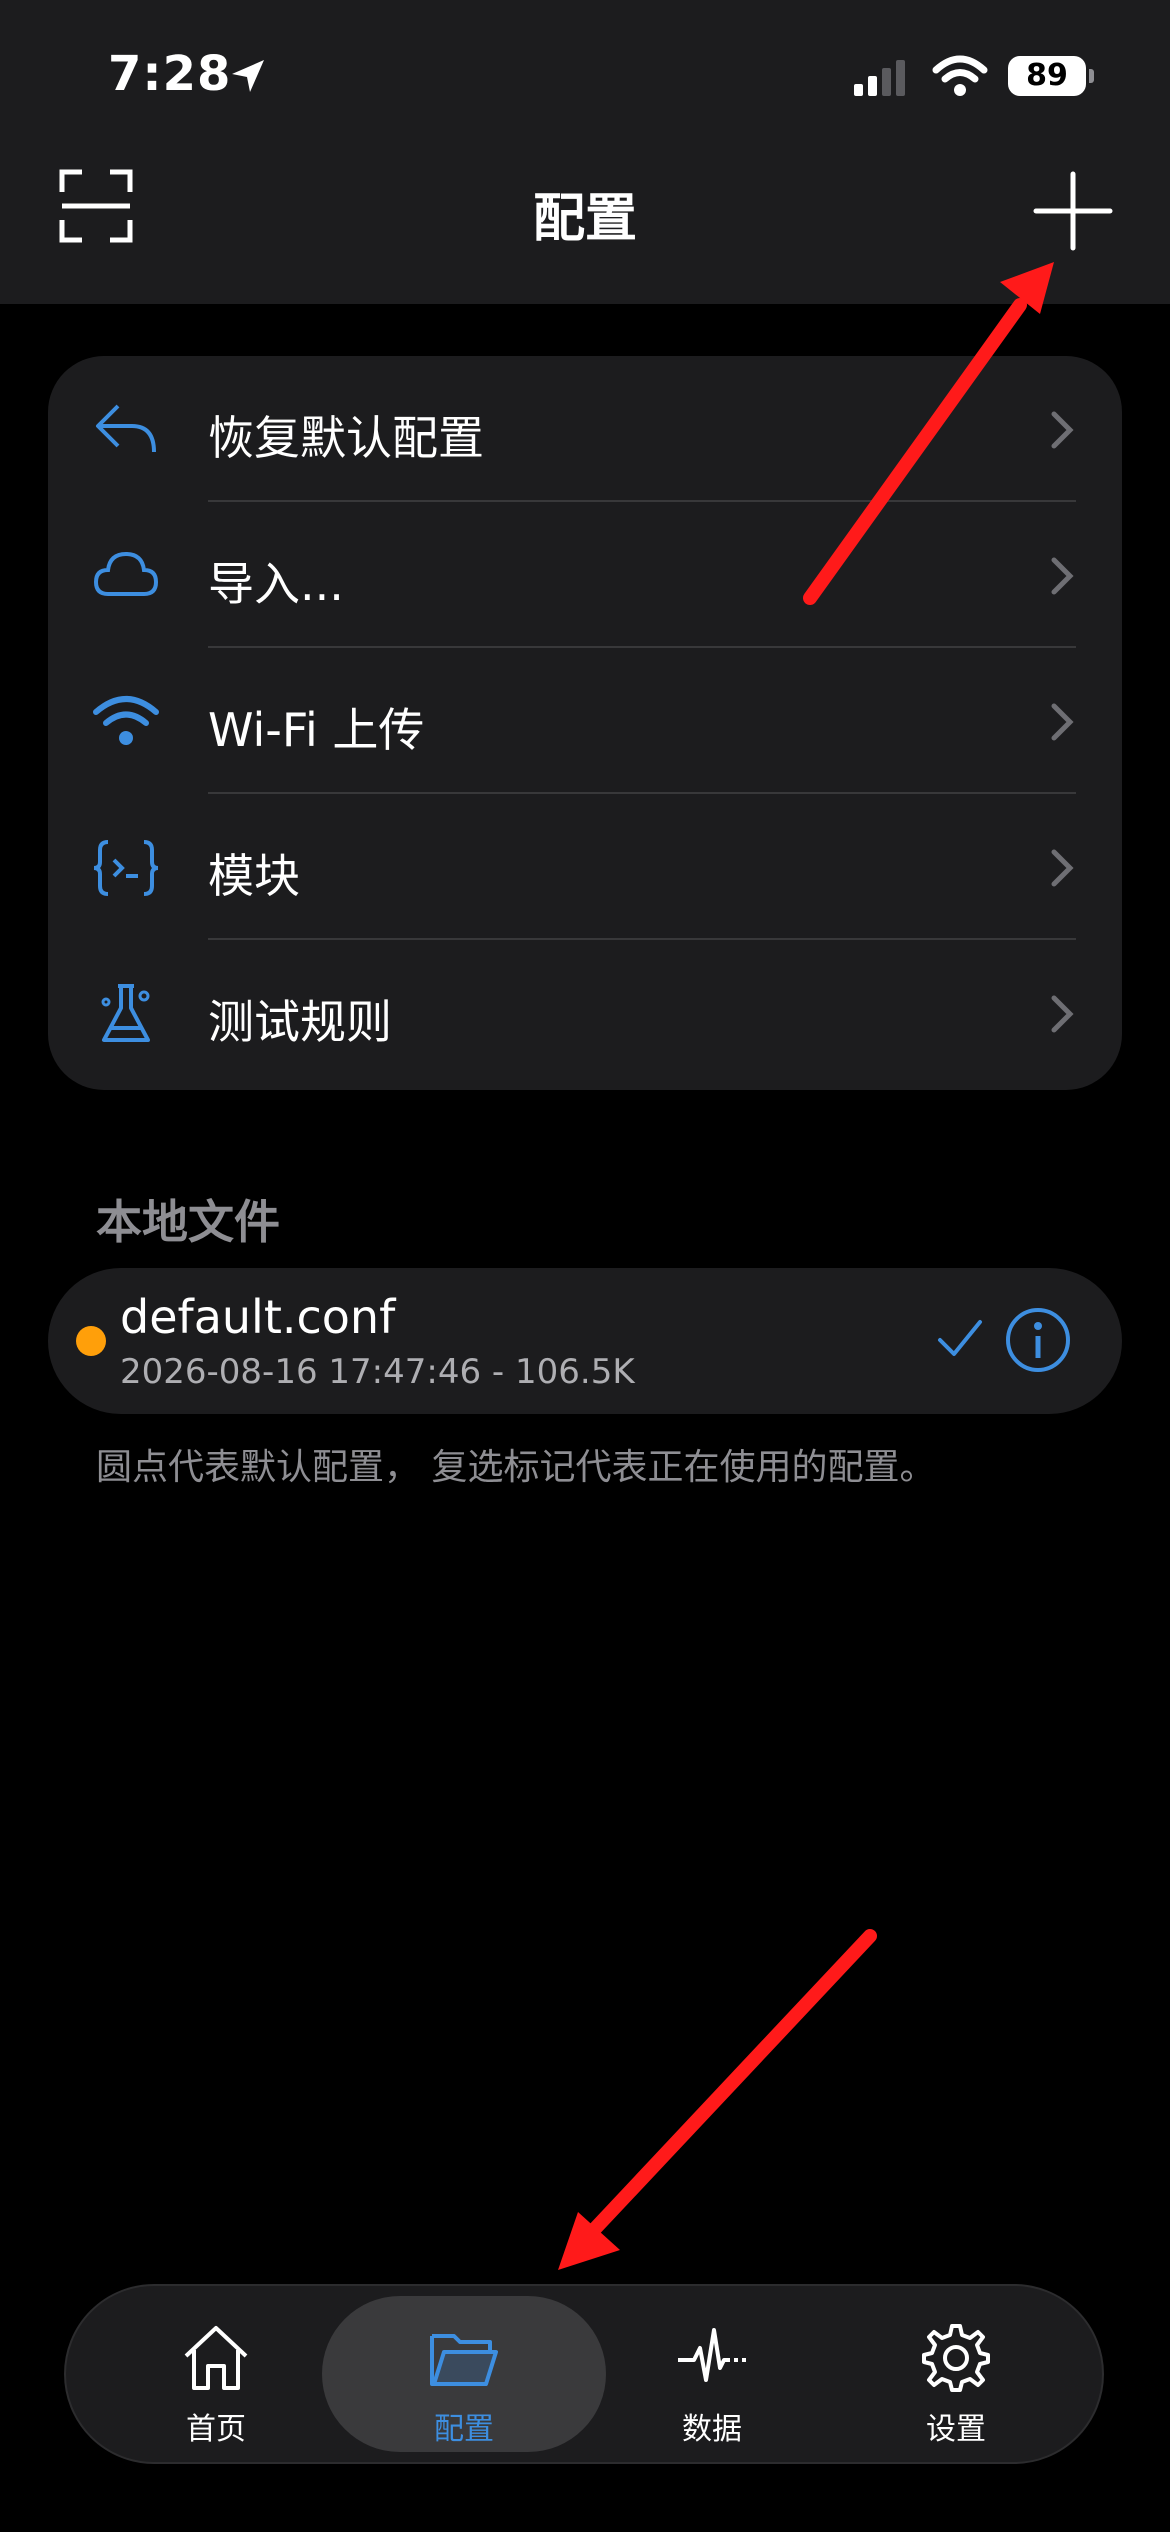  I want to click on gear-icon, so click(956, 2358).